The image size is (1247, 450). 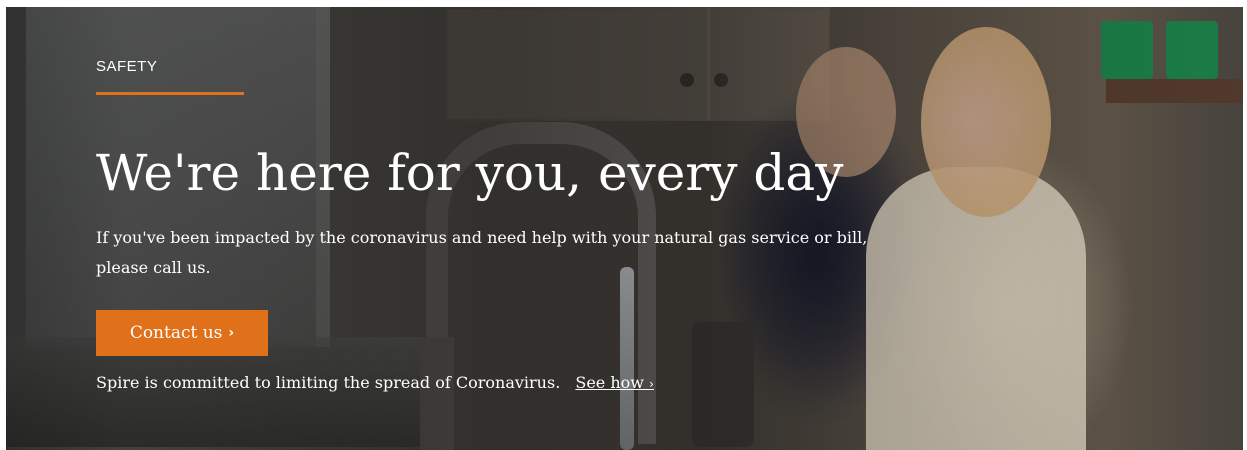 What do you see at coordinates (127, 66) in the screenshot?
I see `eyebrow-label: SAFETY` at bounding box center [127, 66].